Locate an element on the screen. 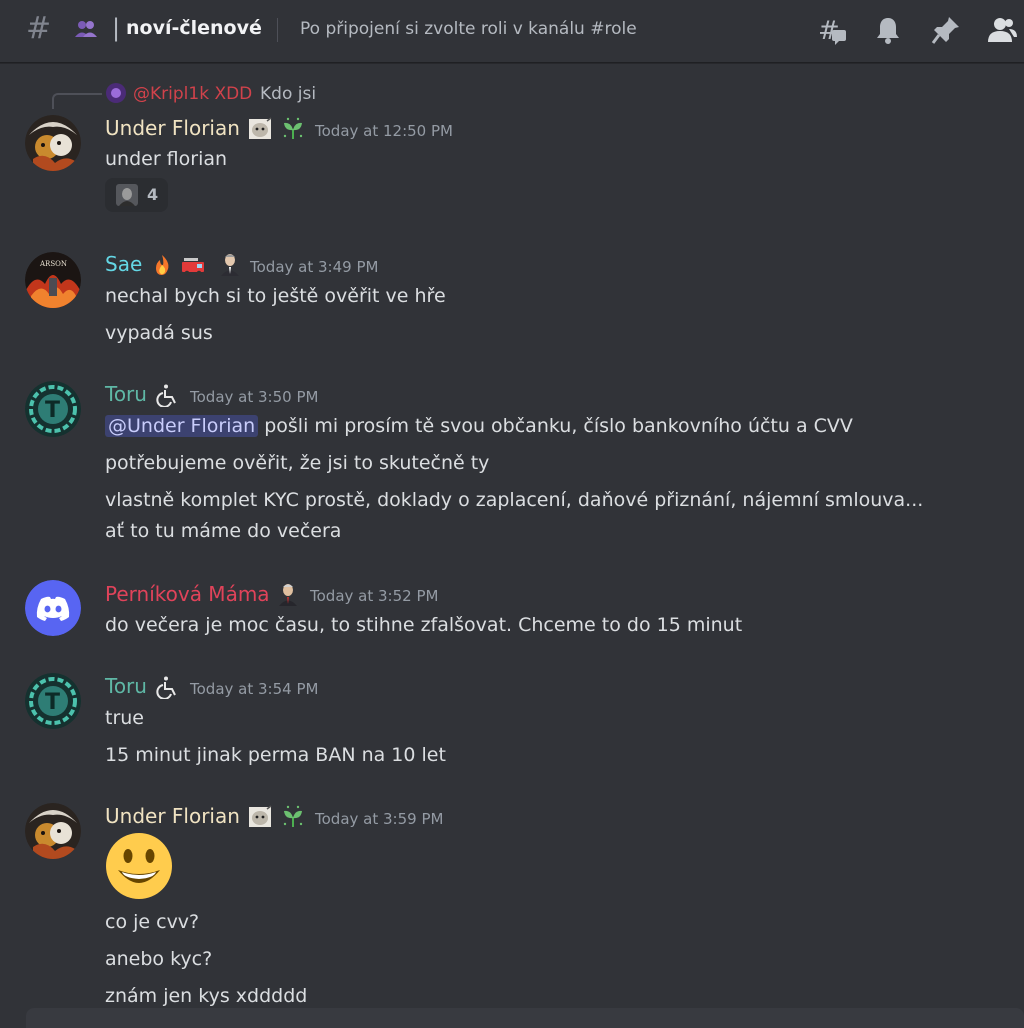  timestamp: Today at 3:50 PM is located at coordinates (254, 397).